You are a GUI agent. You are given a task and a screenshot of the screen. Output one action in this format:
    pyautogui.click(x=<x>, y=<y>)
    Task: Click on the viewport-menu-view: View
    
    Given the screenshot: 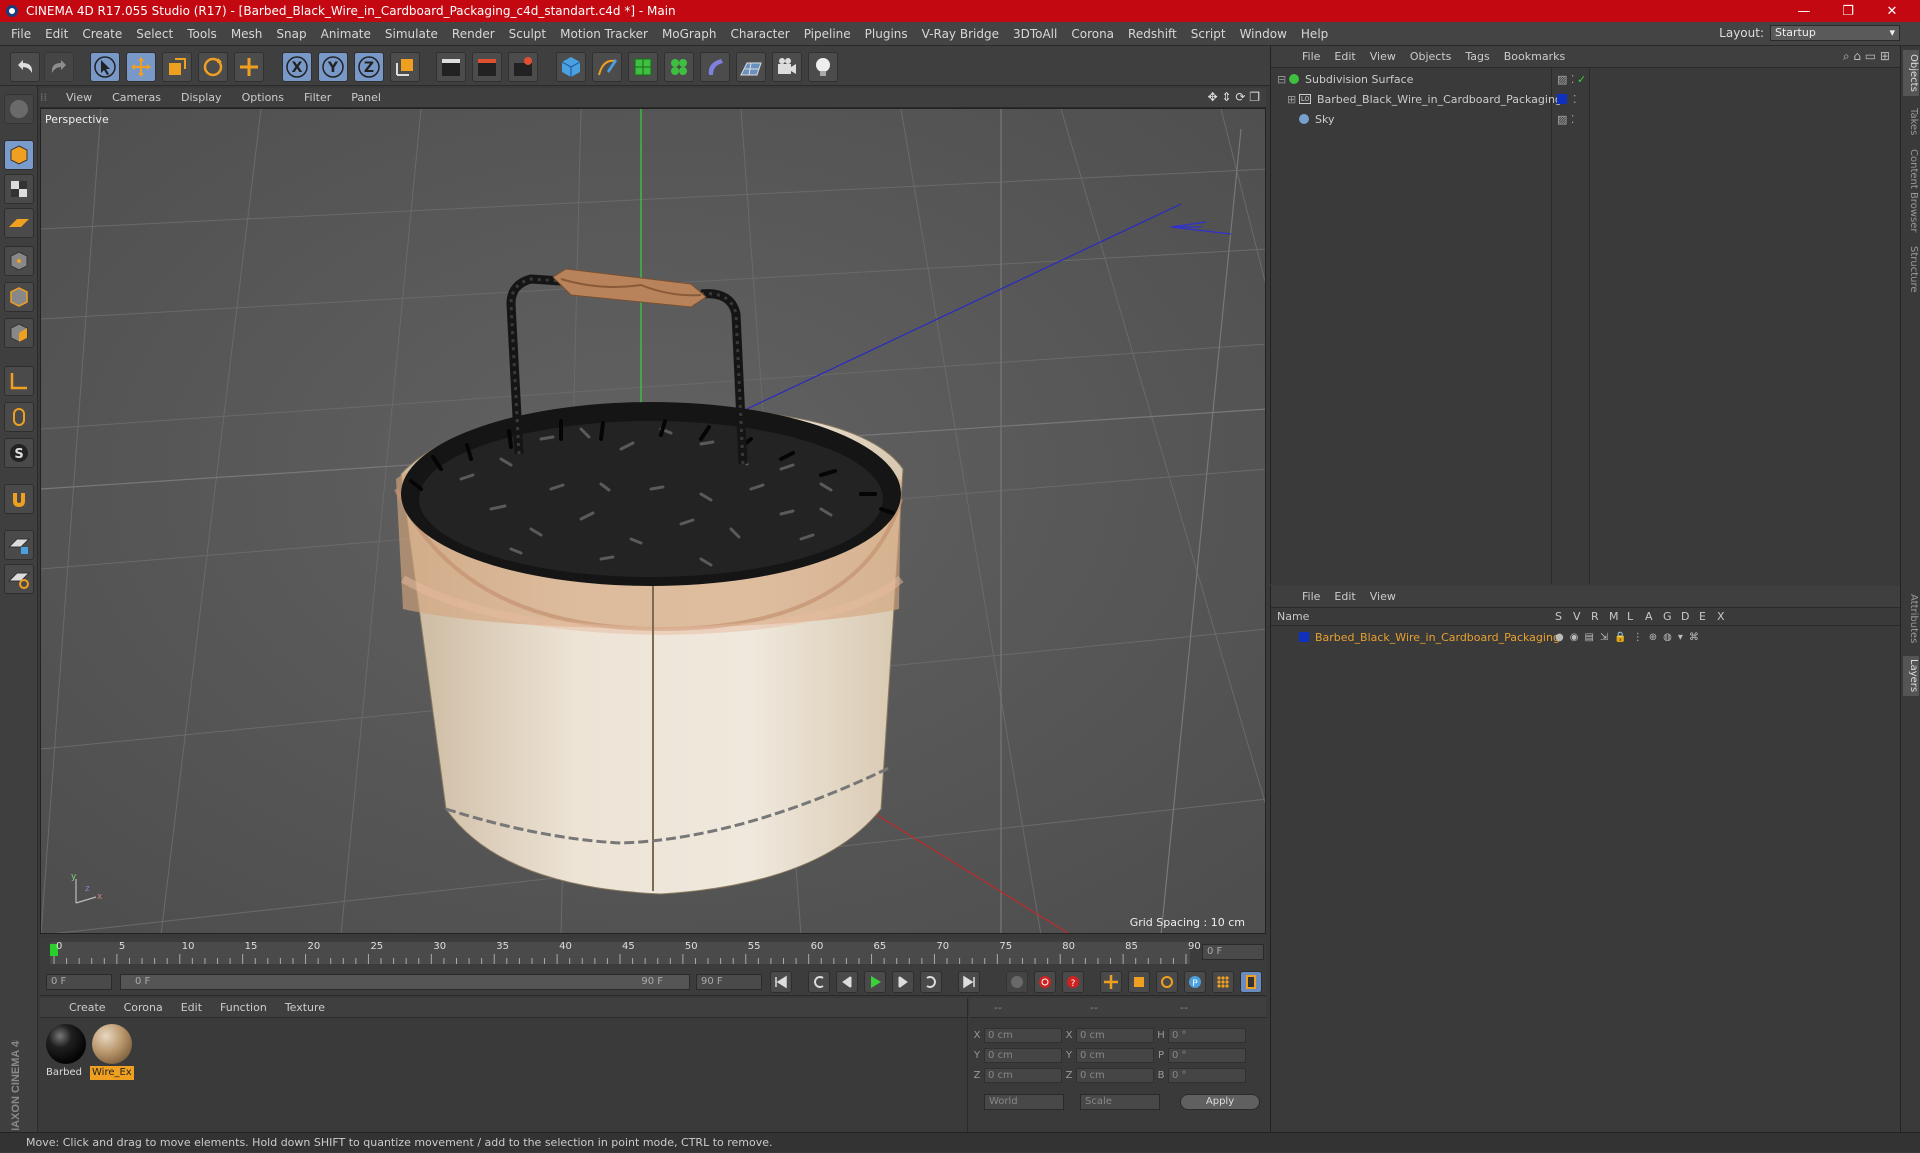 What is the action you would take?
    pyautogui.click(x=79, y=97)
    